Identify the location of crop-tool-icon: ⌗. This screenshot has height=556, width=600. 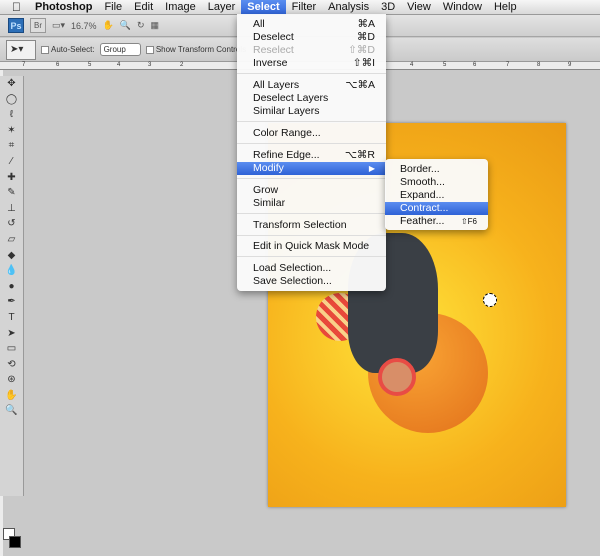
(12, 146).